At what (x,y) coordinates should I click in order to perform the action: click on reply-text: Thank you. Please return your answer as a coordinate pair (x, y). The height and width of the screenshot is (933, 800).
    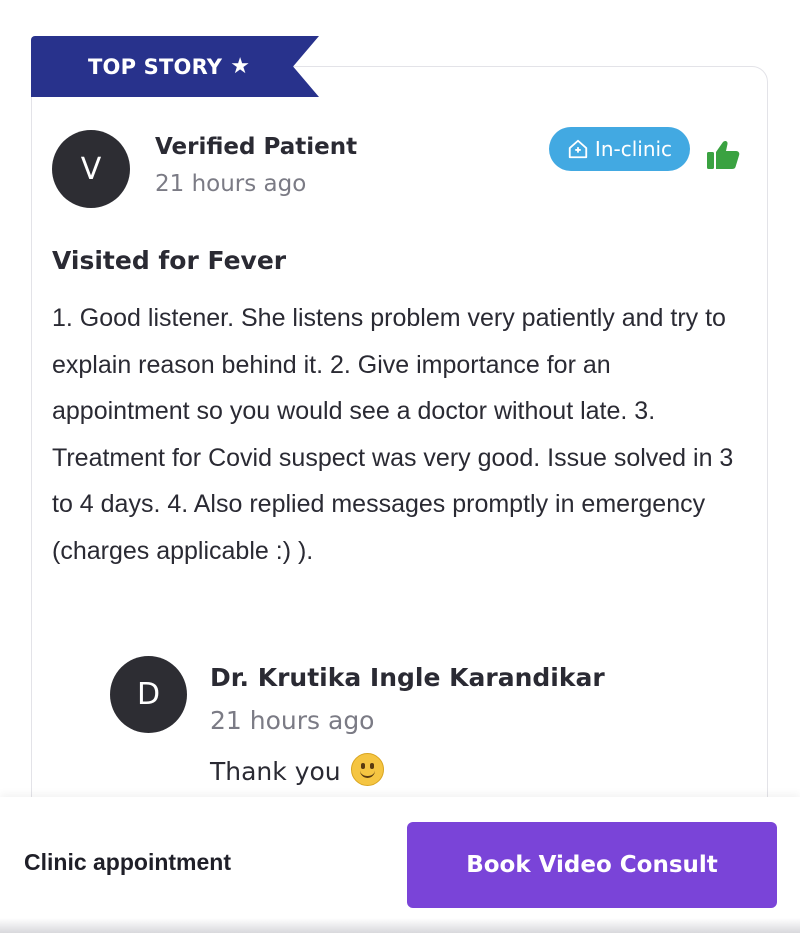
    Looking at the image, I should click on (275, 771).